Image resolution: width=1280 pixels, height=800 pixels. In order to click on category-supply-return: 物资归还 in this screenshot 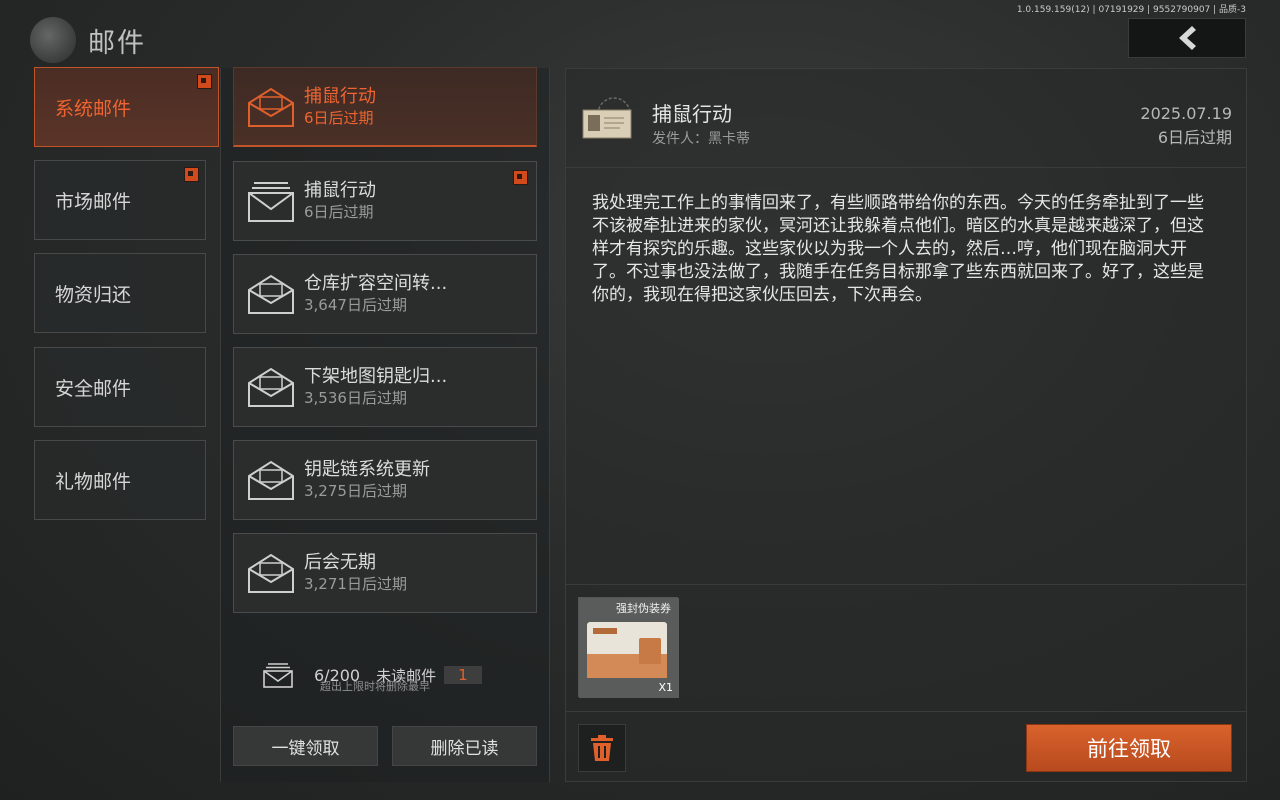, I will do `click(120, 293)`.